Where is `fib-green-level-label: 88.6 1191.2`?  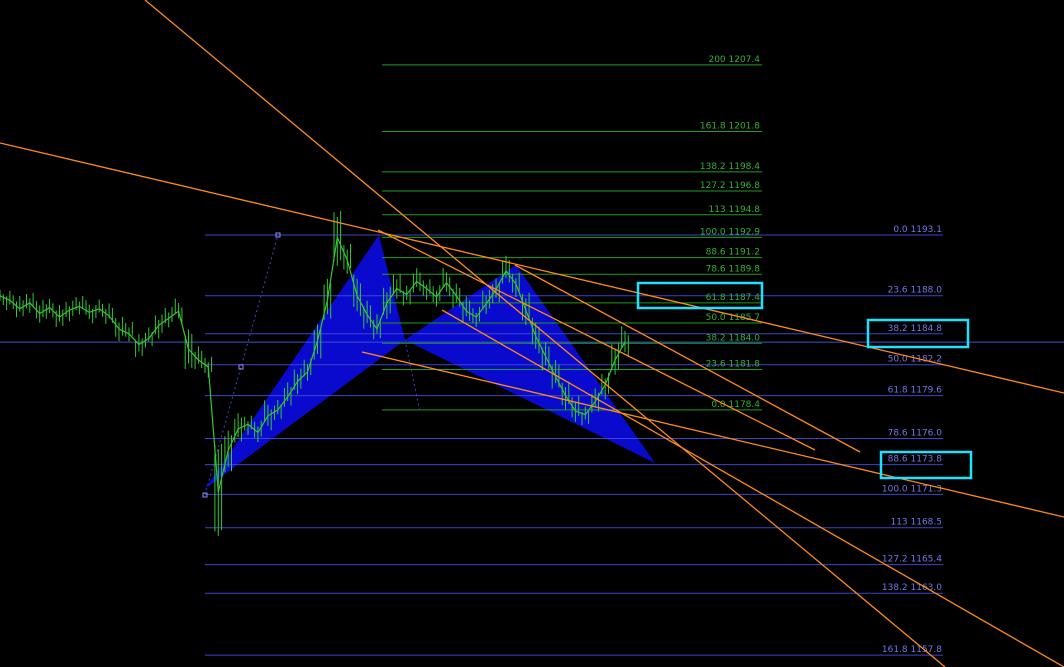
fib-green-level-label: 88.6 1191.2 is located at coordinates (733, 253).